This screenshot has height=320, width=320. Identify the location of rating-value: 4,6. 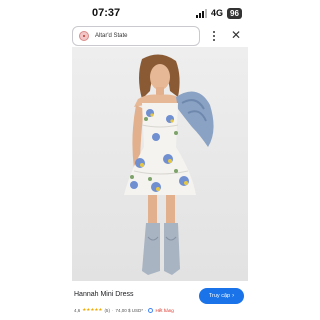
(77, 310).